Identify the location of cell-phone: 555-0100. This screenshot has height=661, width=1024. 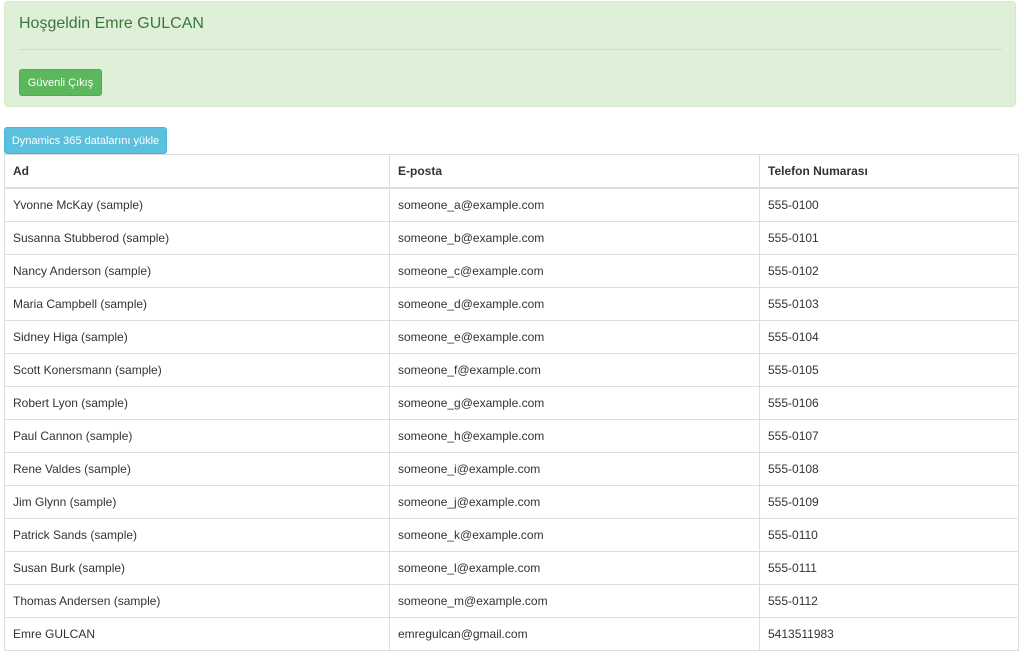
(889, 204).